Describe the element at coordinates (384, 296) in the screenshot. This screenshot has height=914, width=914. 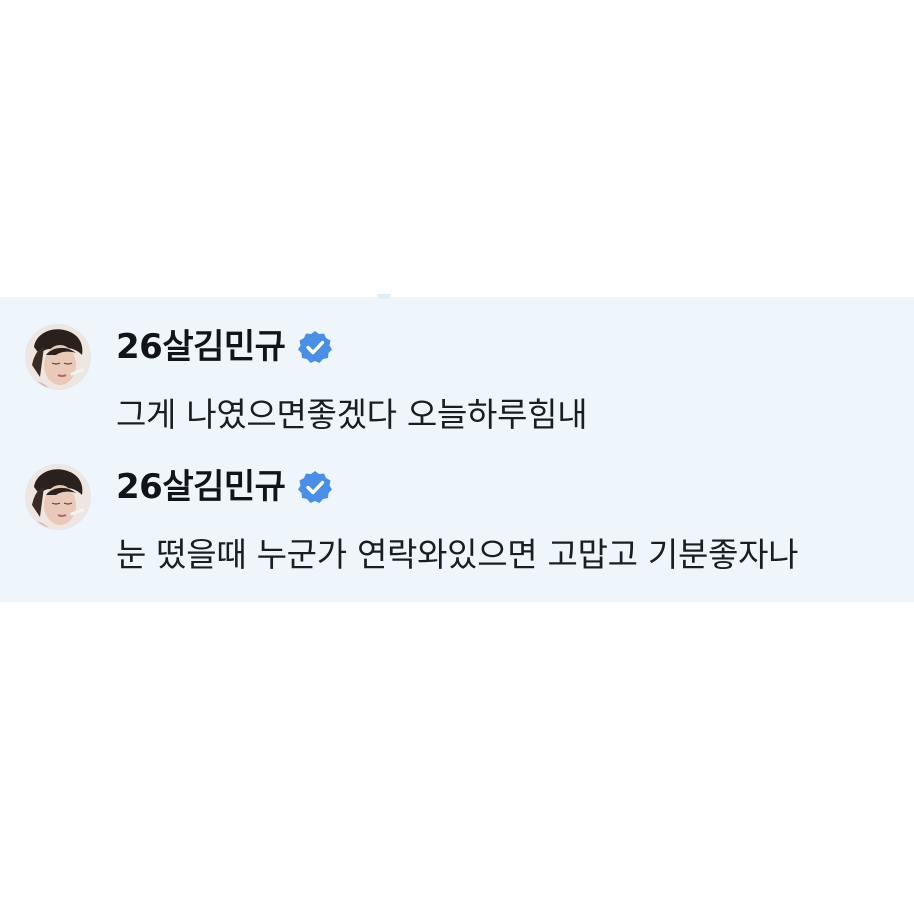
I see `thread-divider-notch` at that location.